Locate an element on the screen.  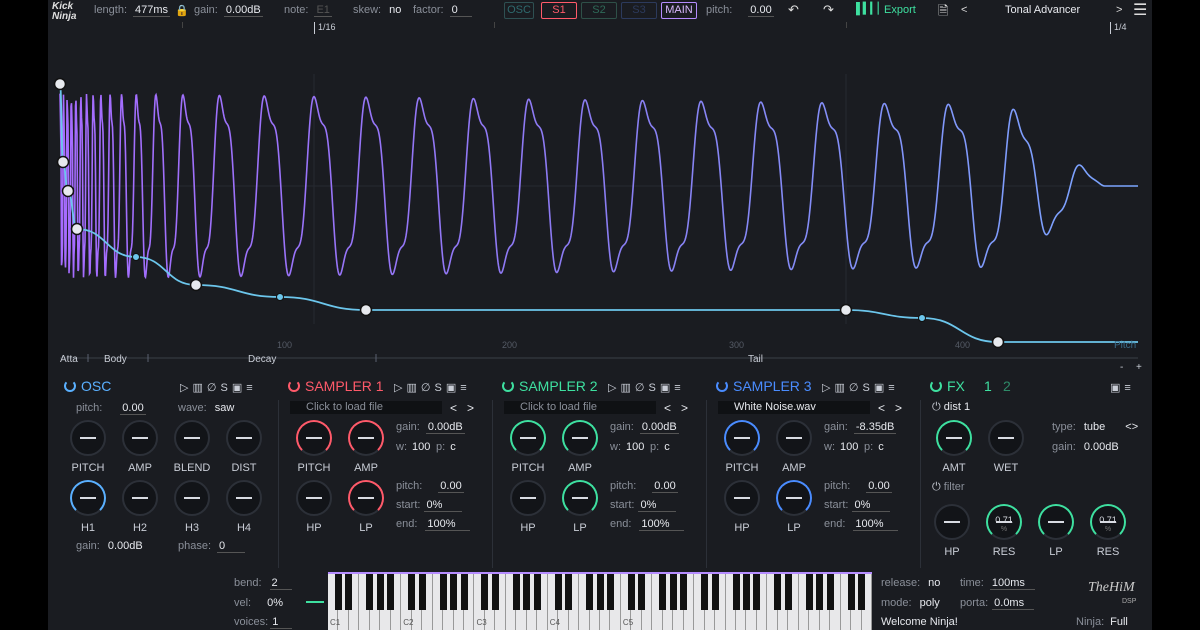
zoom-in-icon: + is located at coordinates (1139, 367).